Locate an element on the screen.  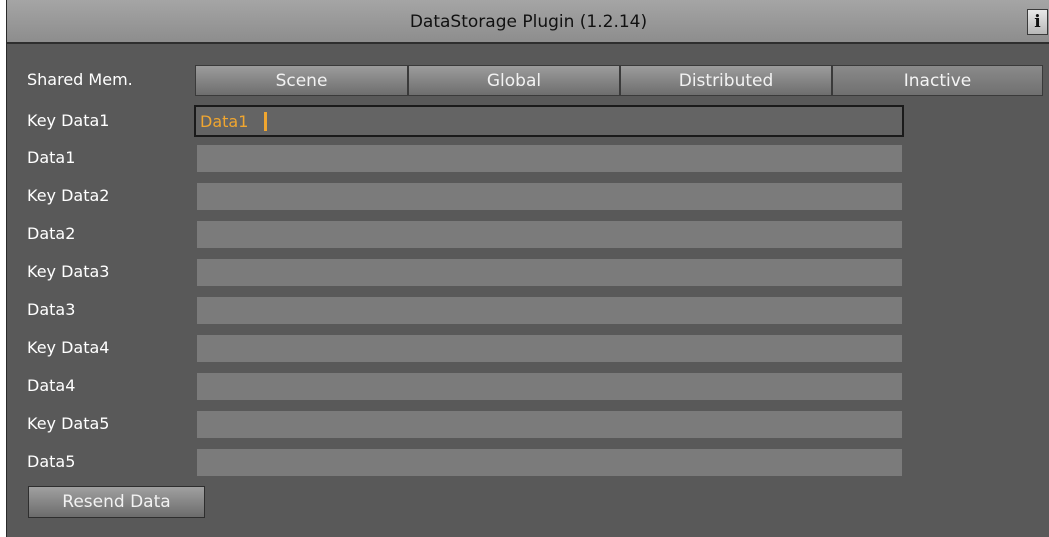
data5-field is located at coordinates (549, 462).